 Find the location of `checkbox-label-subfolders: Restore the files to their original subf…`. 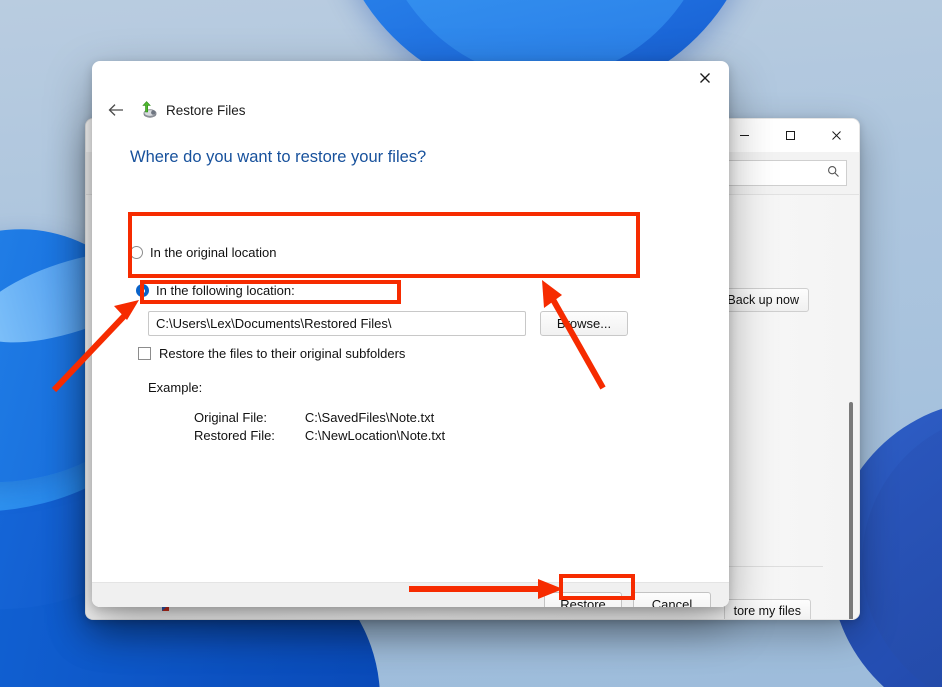

checkbox-label-subfolders: Restore the files to their original subf… is located at coordinates (282, 353).